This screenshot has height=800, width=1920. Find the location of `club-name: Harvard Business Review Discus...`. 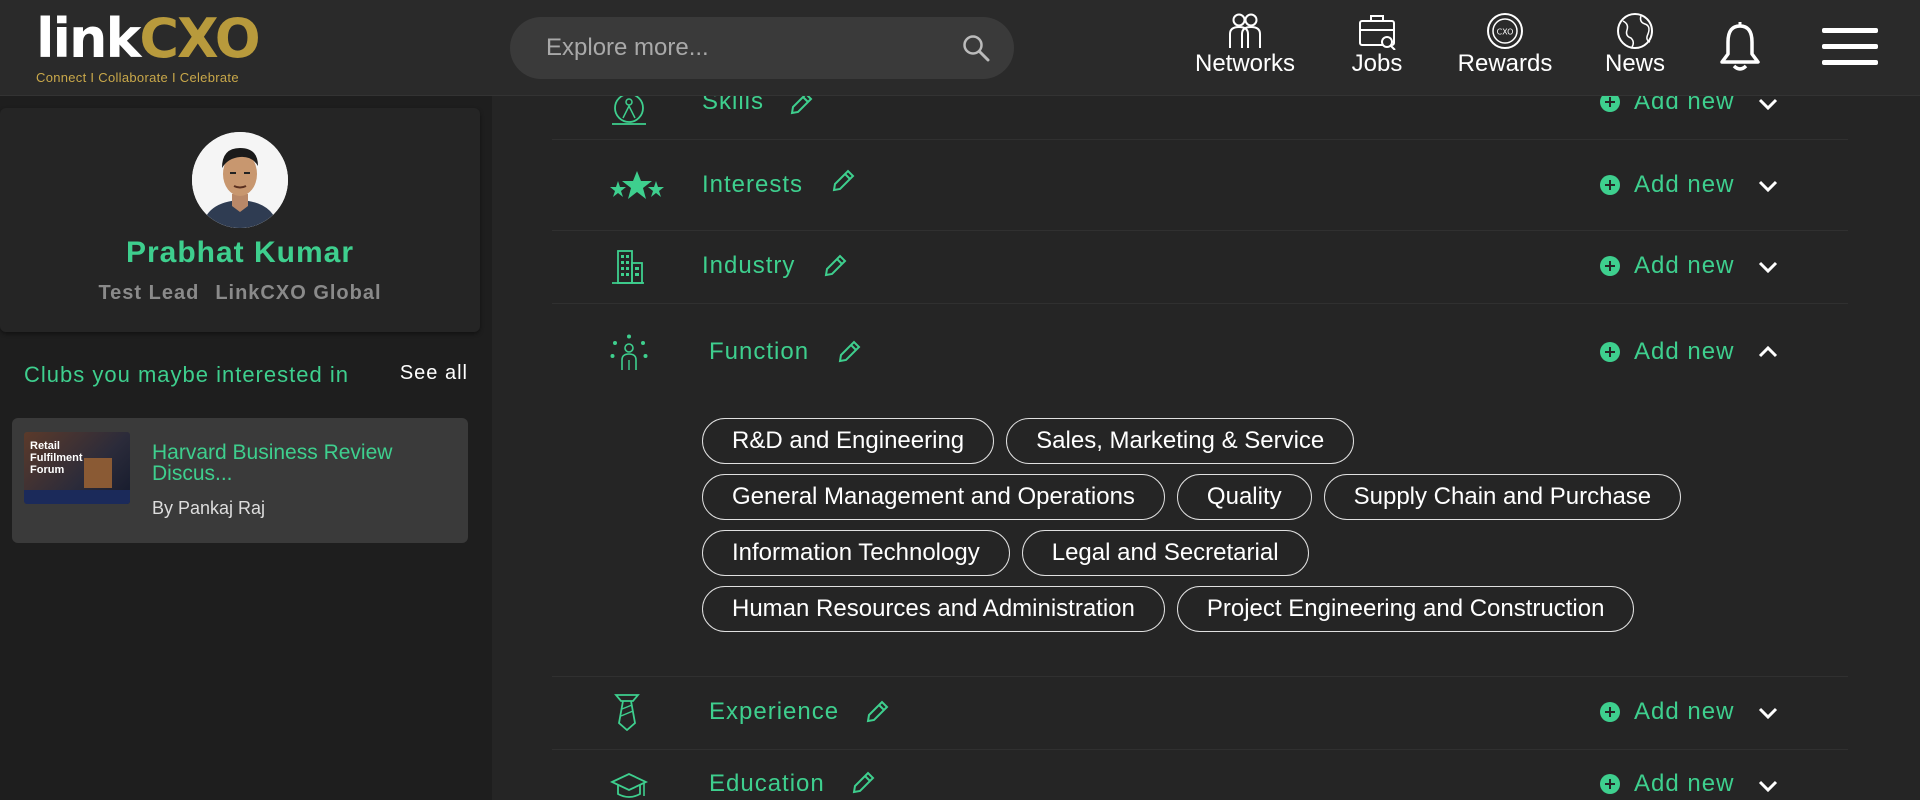

club-name: Harvard Business Review Discus... is located at coordinates (302, 463).